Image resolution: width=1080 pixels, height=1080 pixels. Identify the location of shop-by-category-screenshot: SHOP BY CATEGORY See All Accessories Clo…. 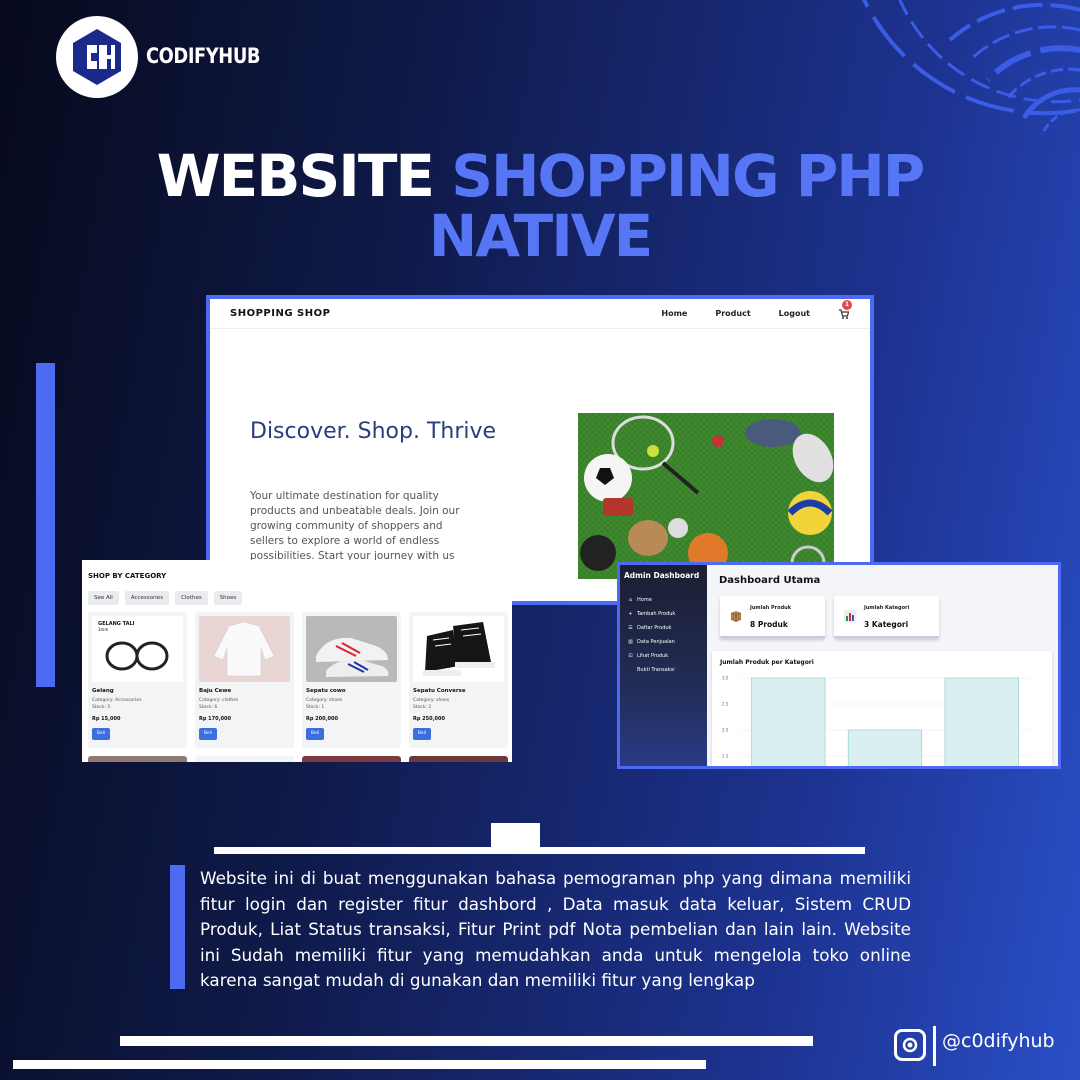
(297, 661).